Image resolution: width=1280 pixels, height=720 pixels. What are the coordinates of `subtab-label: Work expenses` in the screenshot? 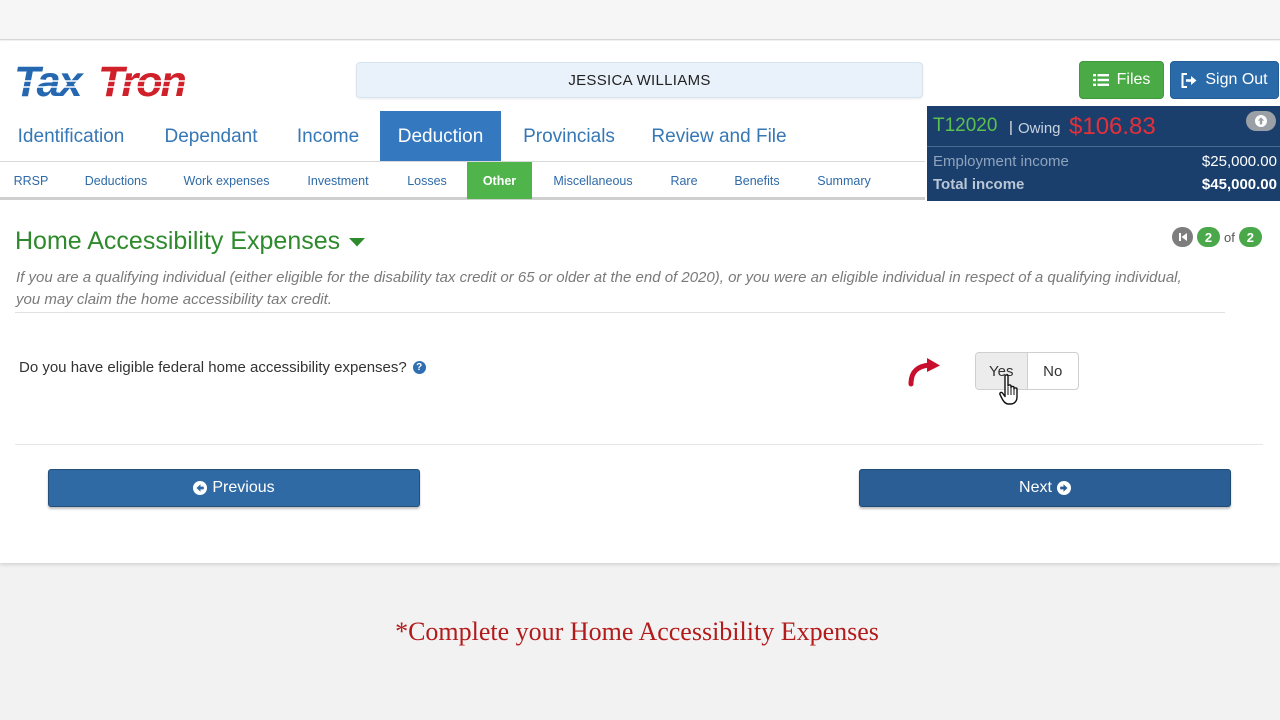 It's located at (226, 180).